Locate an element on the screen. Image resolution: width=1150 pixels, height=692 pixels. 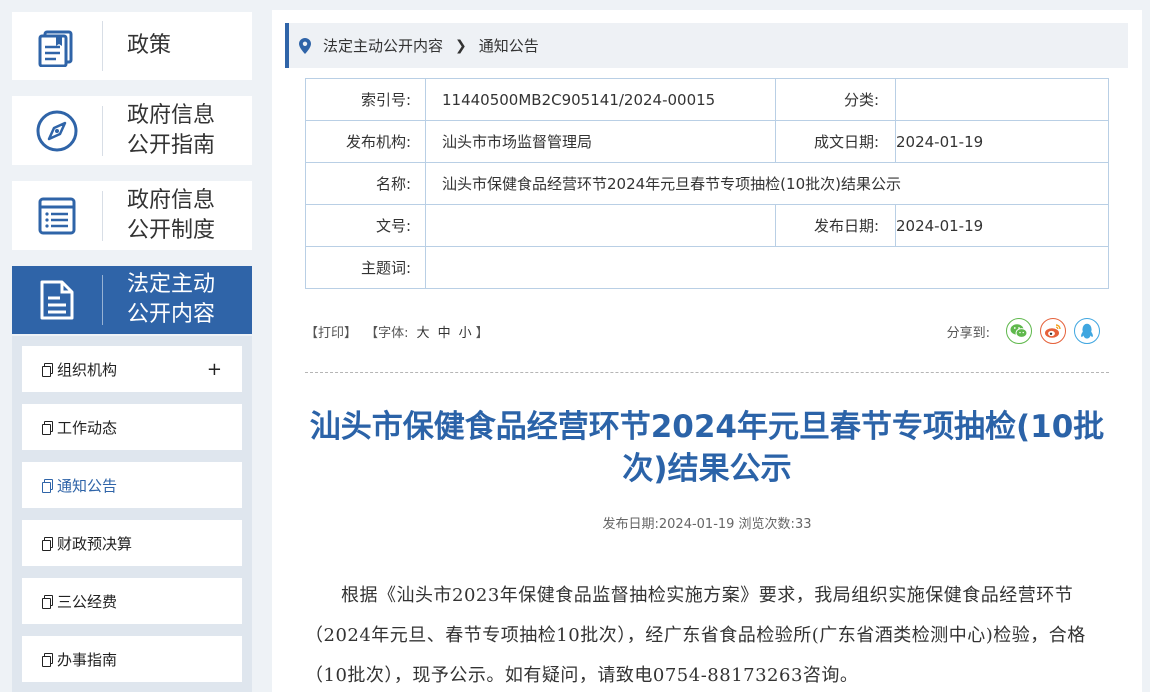
meta-label: 发布机构: is located at coordinates (365, 141).